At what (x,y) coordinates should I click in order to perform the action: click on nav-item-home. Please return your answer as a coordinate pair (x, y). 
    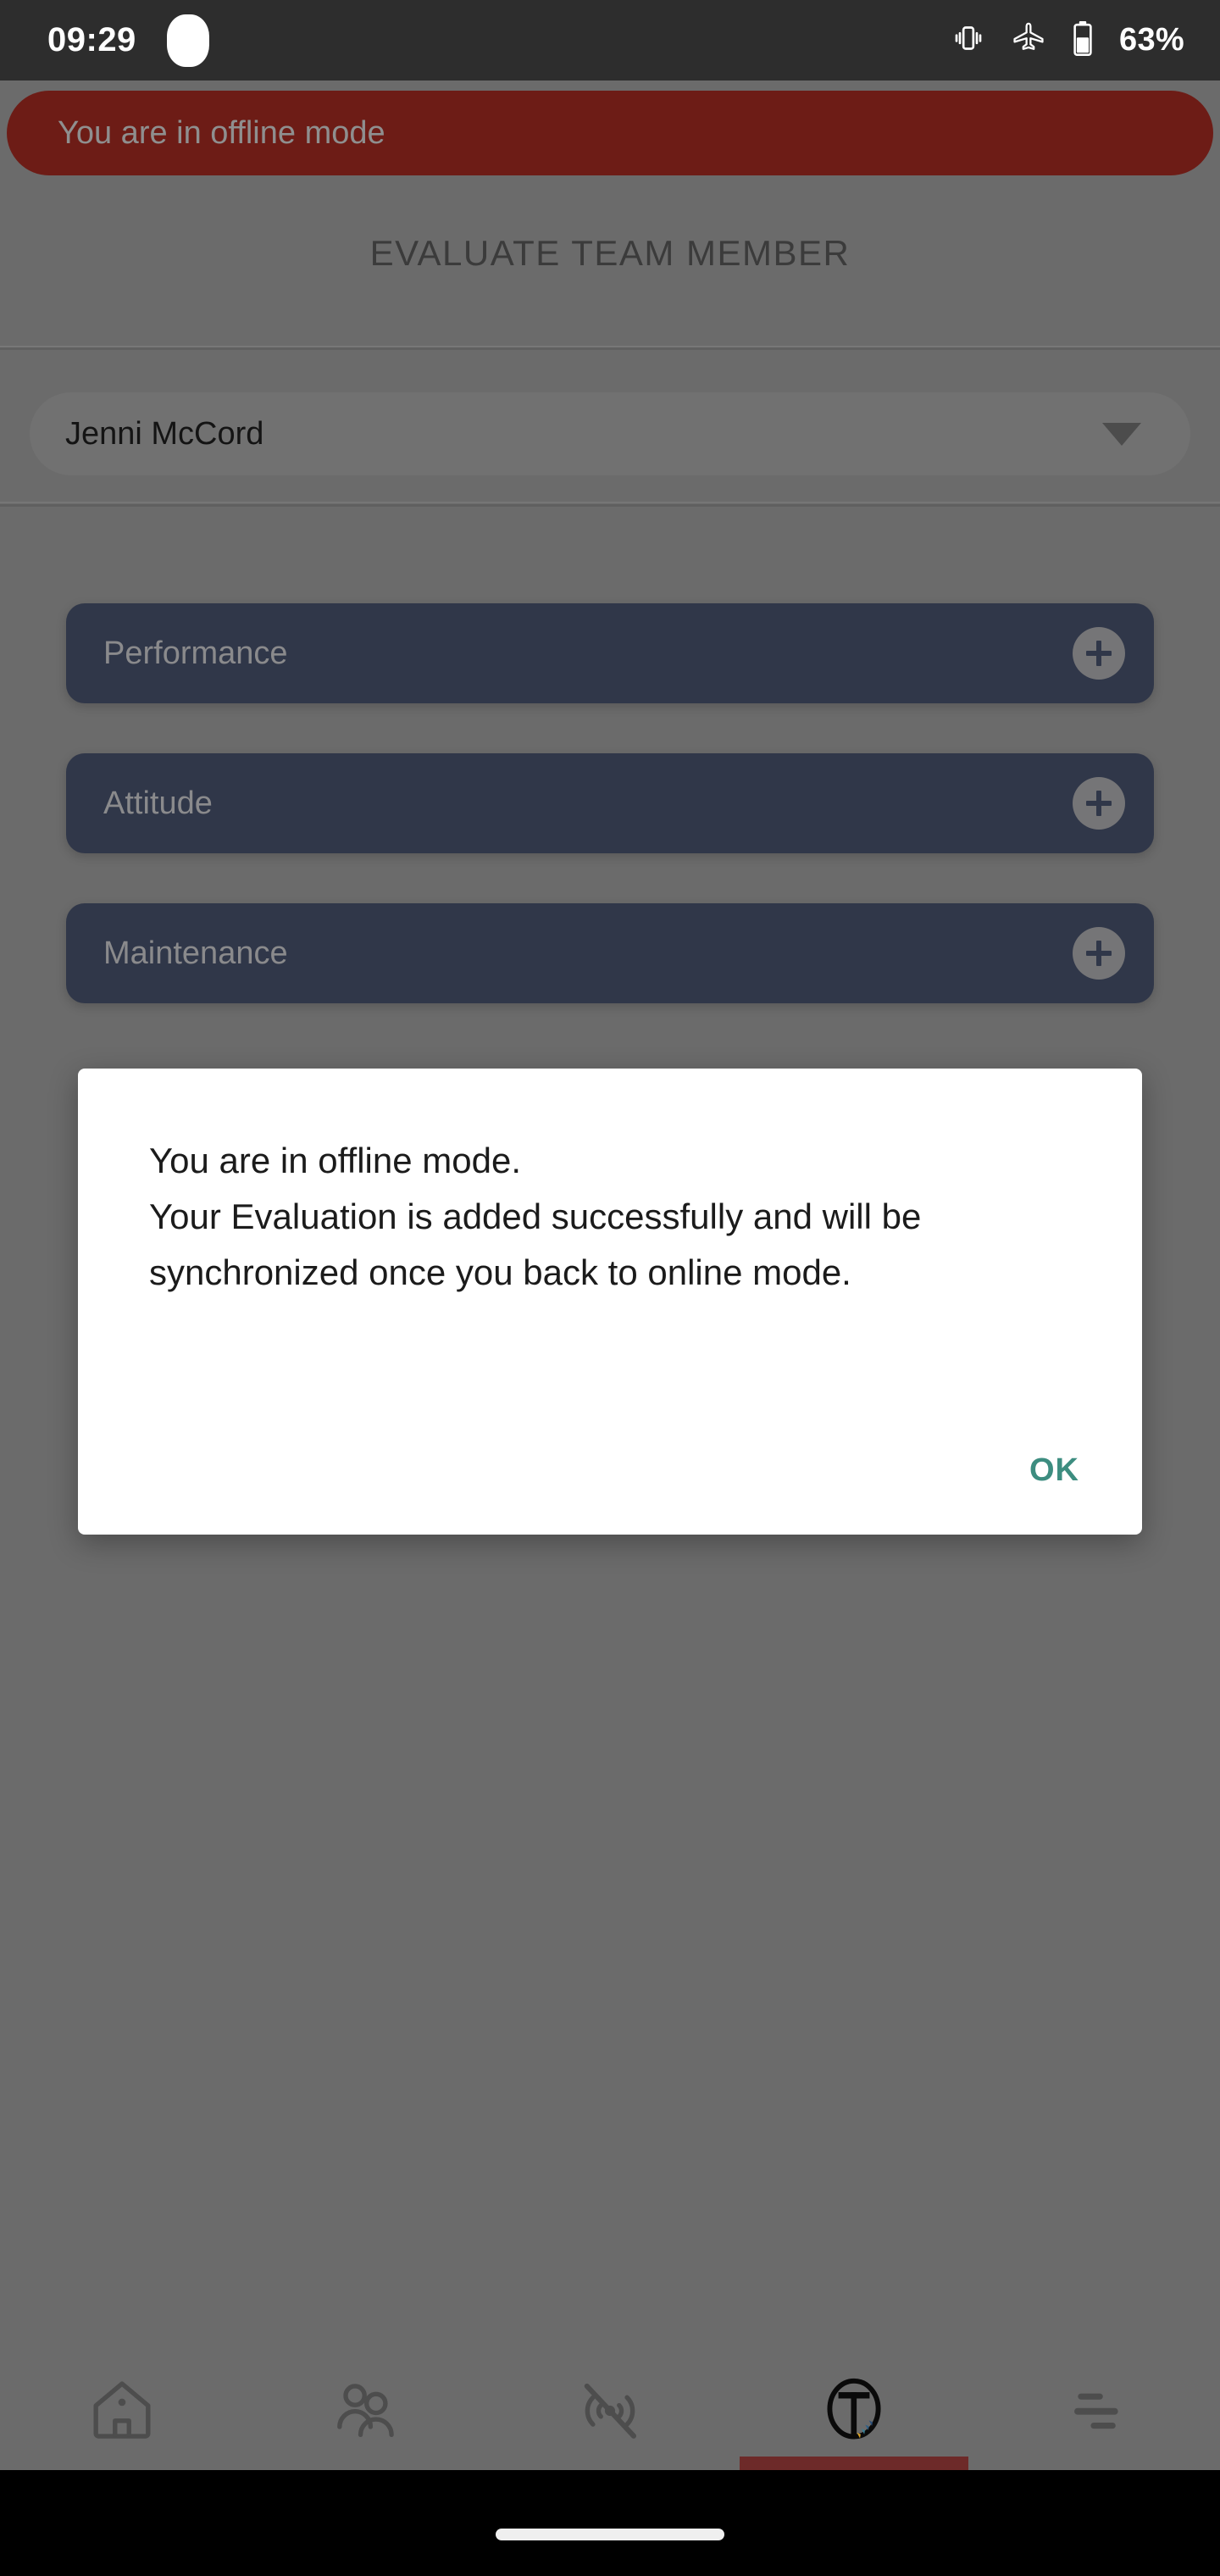
    Looking at the image, I should click on (122, 2410).